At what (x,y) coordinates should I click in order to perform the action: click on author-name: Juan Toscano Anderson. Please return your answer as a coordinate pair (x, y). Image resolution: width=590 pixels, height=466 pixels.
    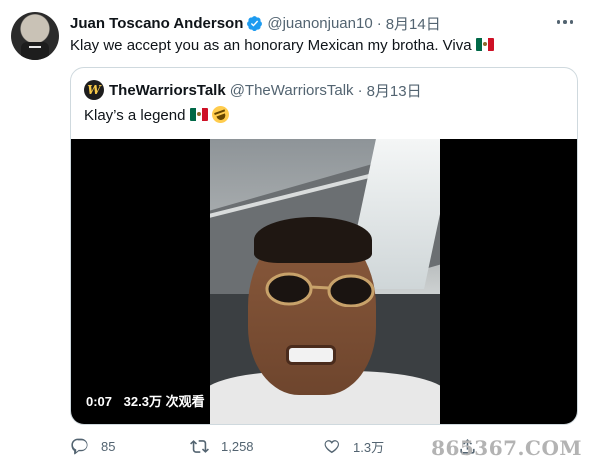
    Looking at the image, I should click on (156, 23).